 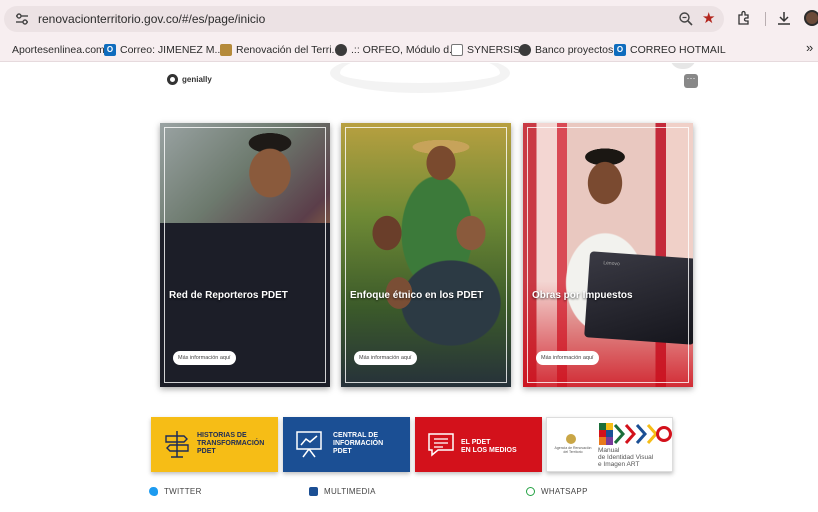 I want to click on colombia-seal-icon, so click(x=571, y=439).